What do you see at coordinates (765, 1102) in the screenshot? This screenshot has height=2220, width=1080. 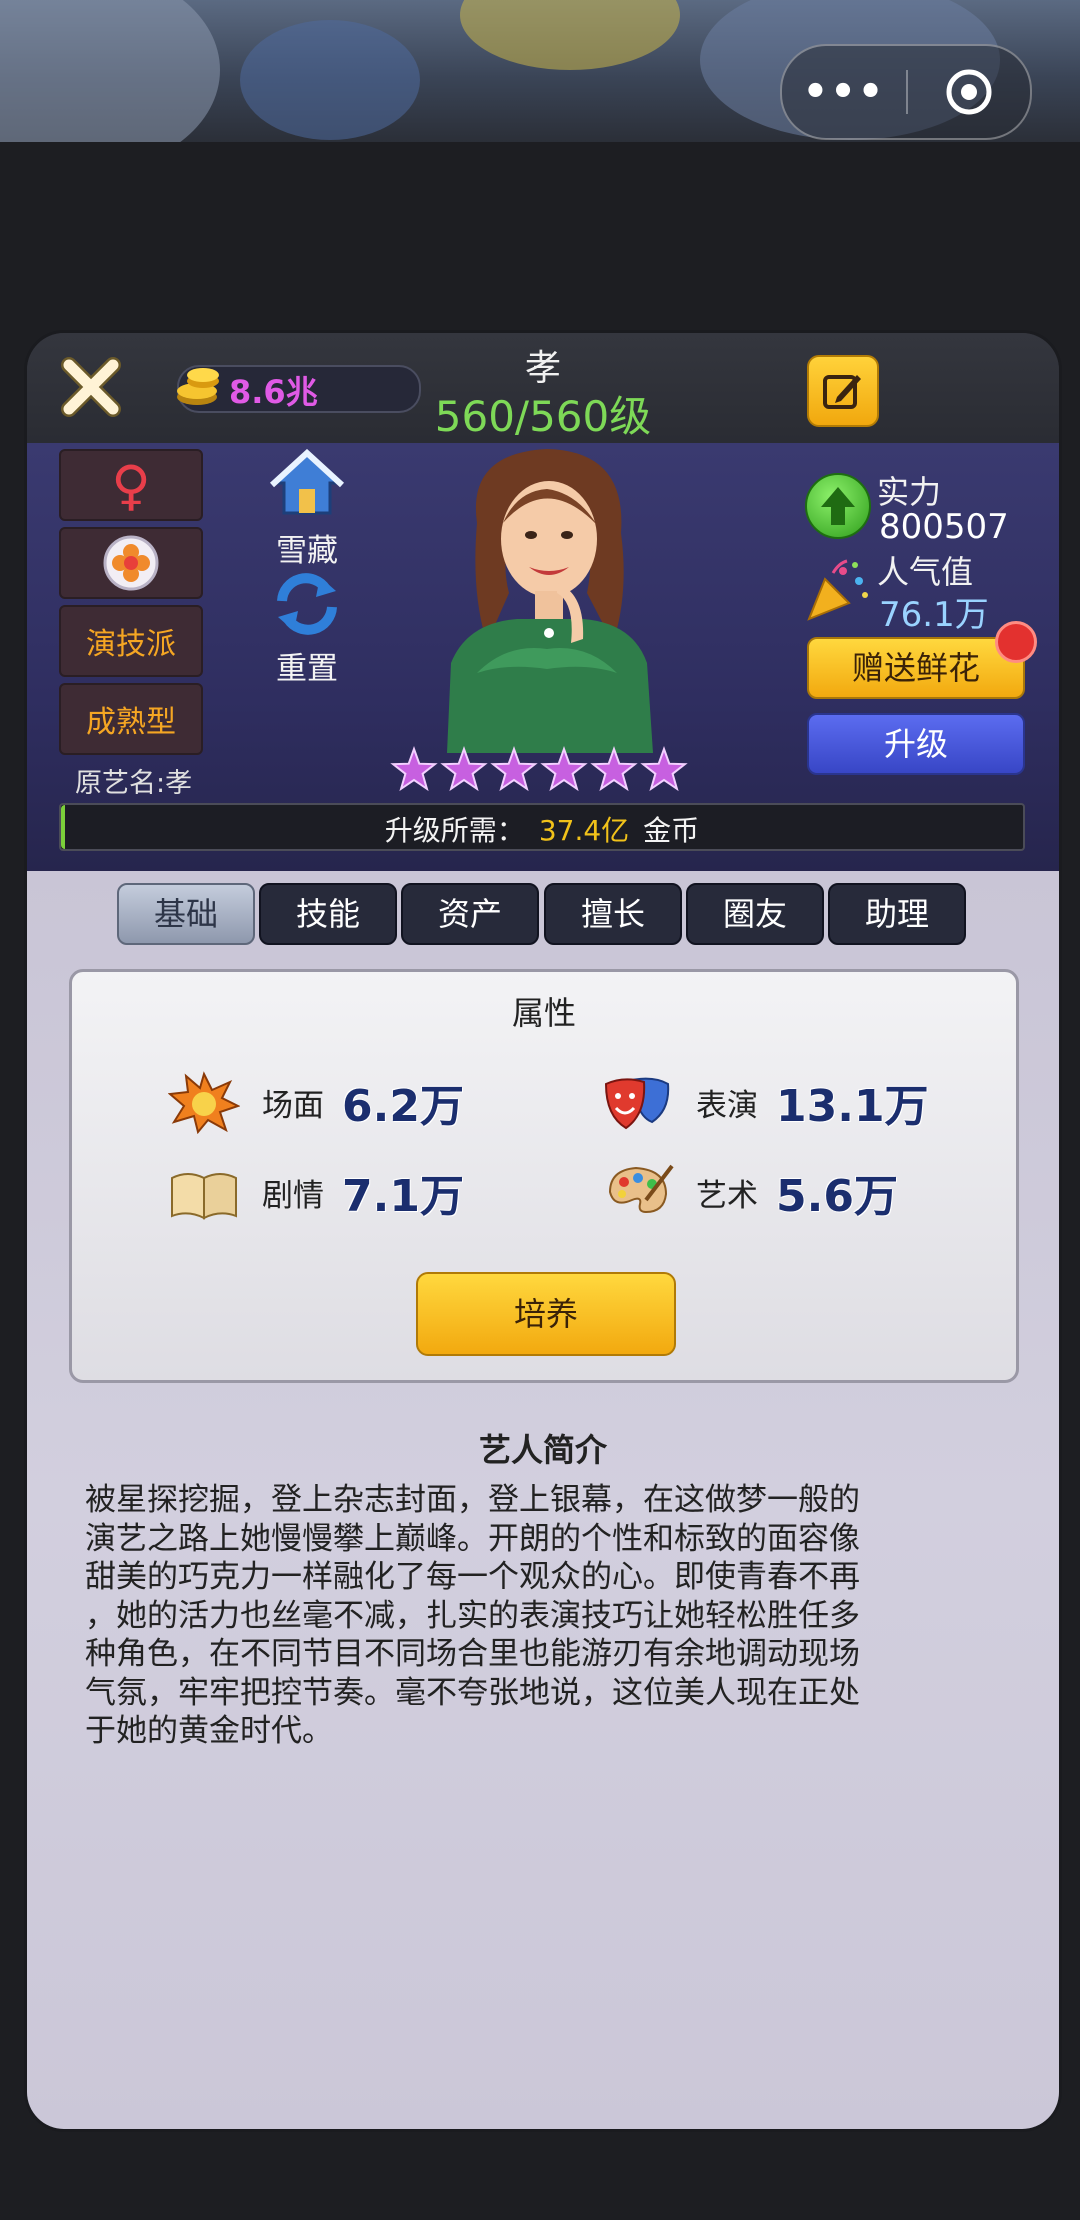 I see `attribute-performance: 表演 13.1万` at bounding box center [765, 1102].